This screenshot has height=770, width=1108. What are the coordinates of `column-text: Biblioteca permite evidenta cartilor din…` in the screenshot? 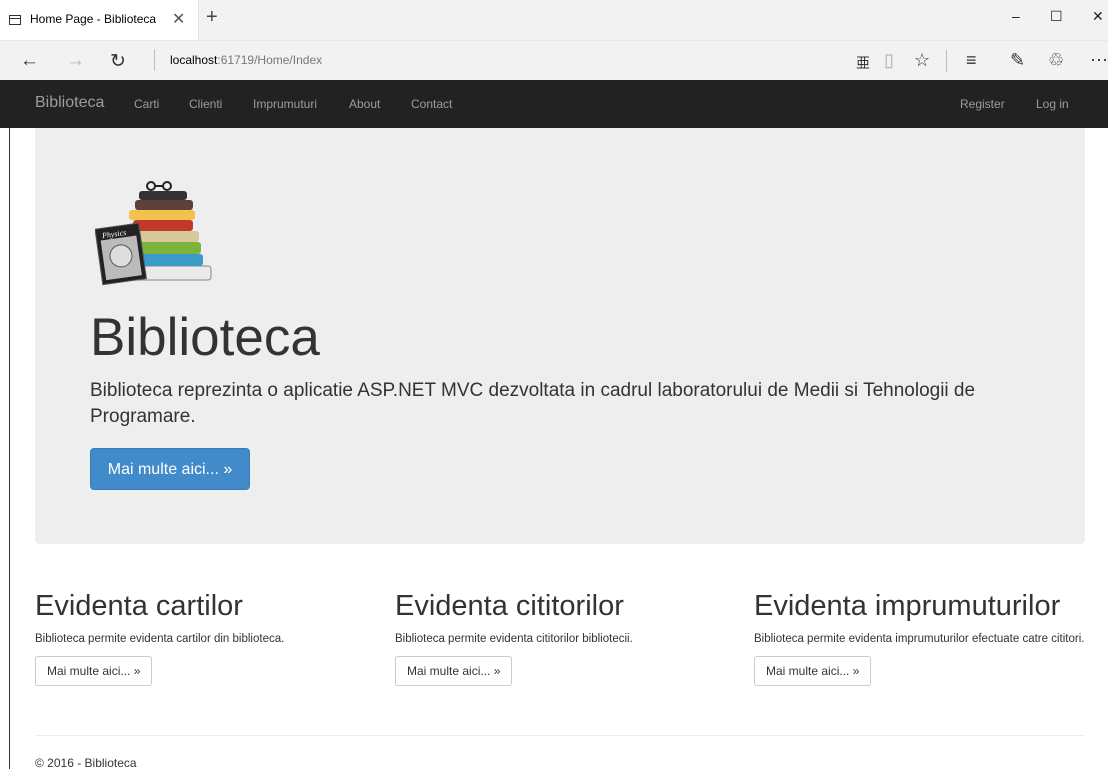 It's located at (160, 639).